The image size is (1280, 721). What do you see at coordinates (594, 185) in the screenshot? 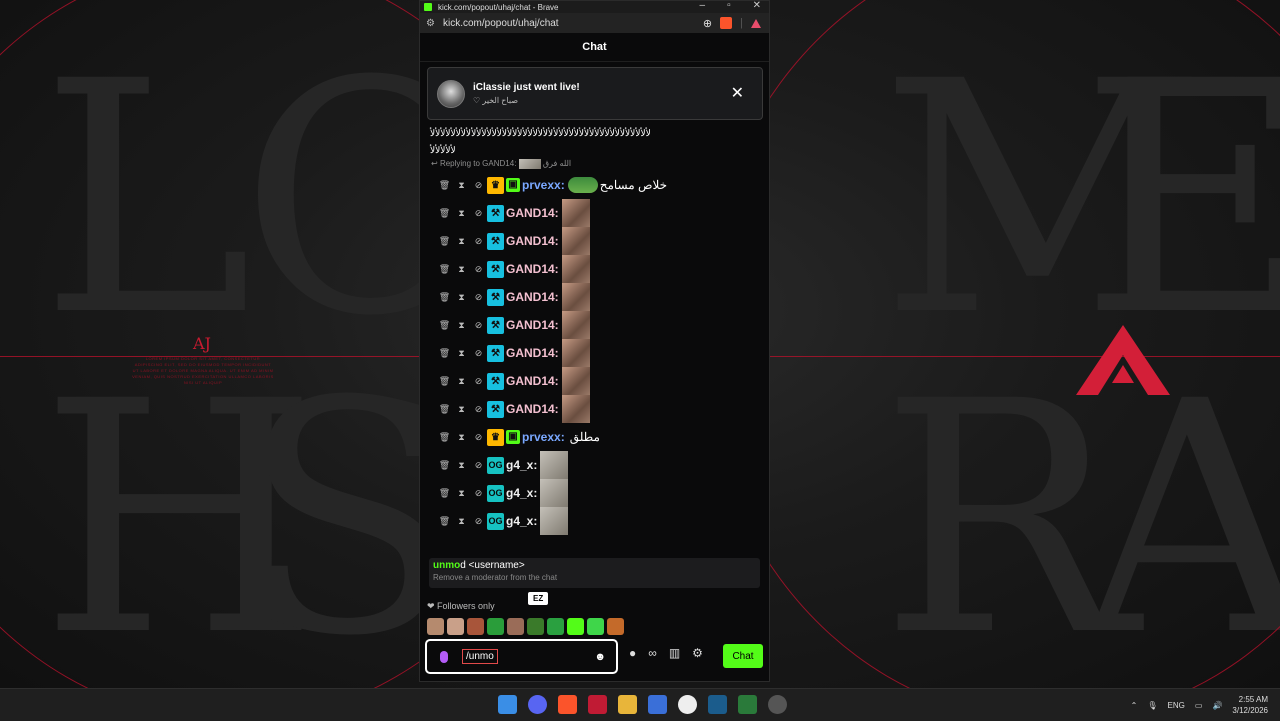
I see `chat-message: 🗑 ⧗ ⊘ ♛ ▣ prvexx: خلاص مسامح` at bounding box center [594, 185].